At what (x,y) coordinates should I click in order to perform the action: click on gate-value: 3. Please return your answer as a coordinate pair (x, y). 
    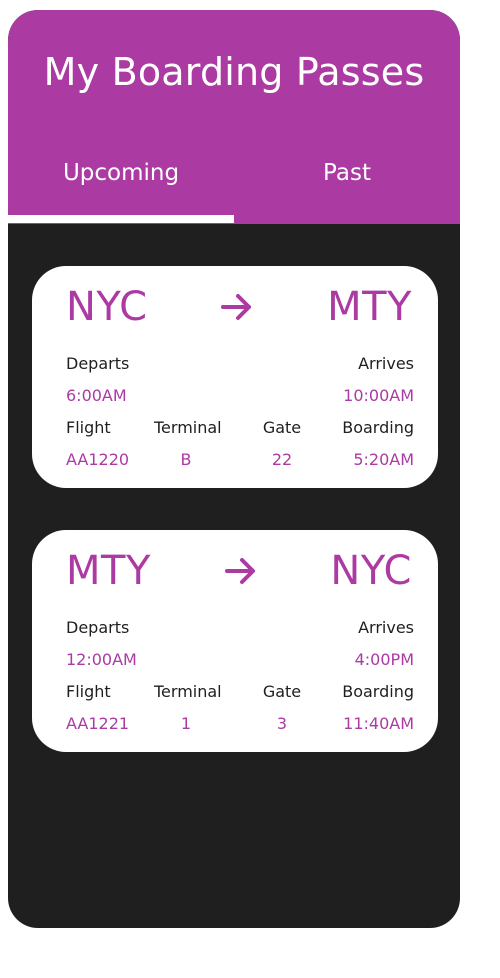
    Looking at the image, I should click on (282, 723).